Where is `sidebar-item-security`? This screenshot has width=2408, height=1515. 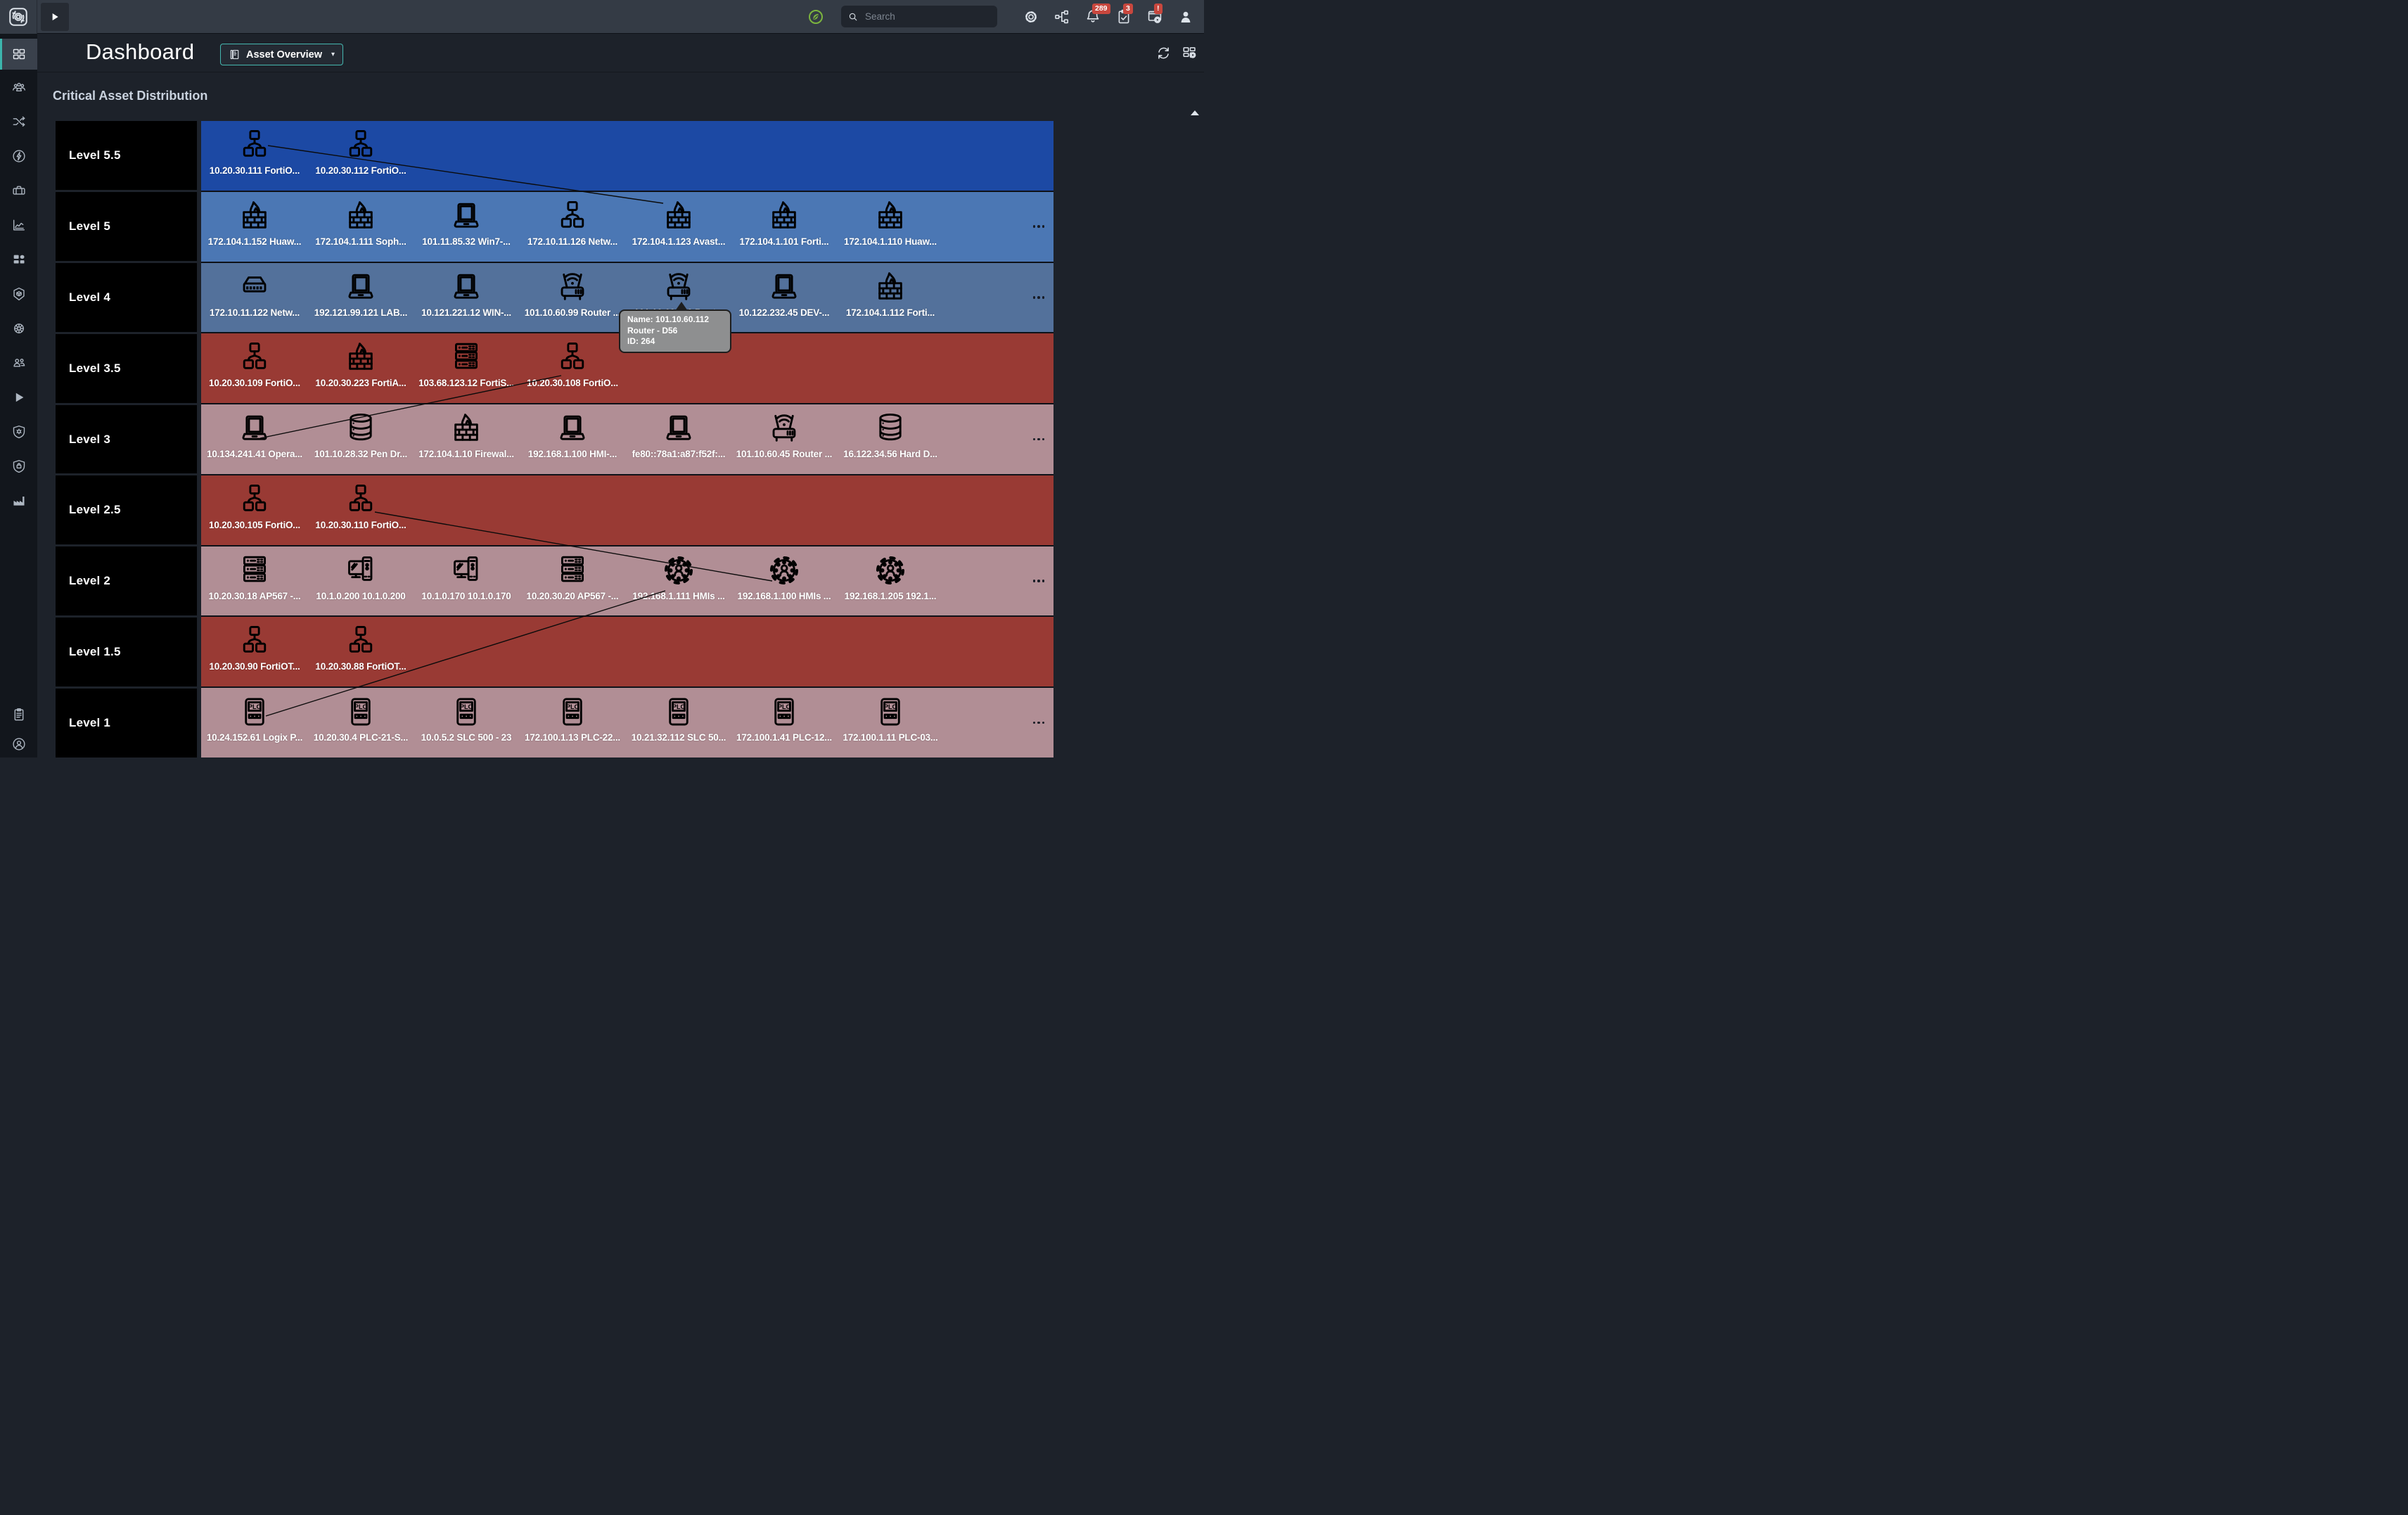 sidebar-item-security is located at coordinates (18, 466).